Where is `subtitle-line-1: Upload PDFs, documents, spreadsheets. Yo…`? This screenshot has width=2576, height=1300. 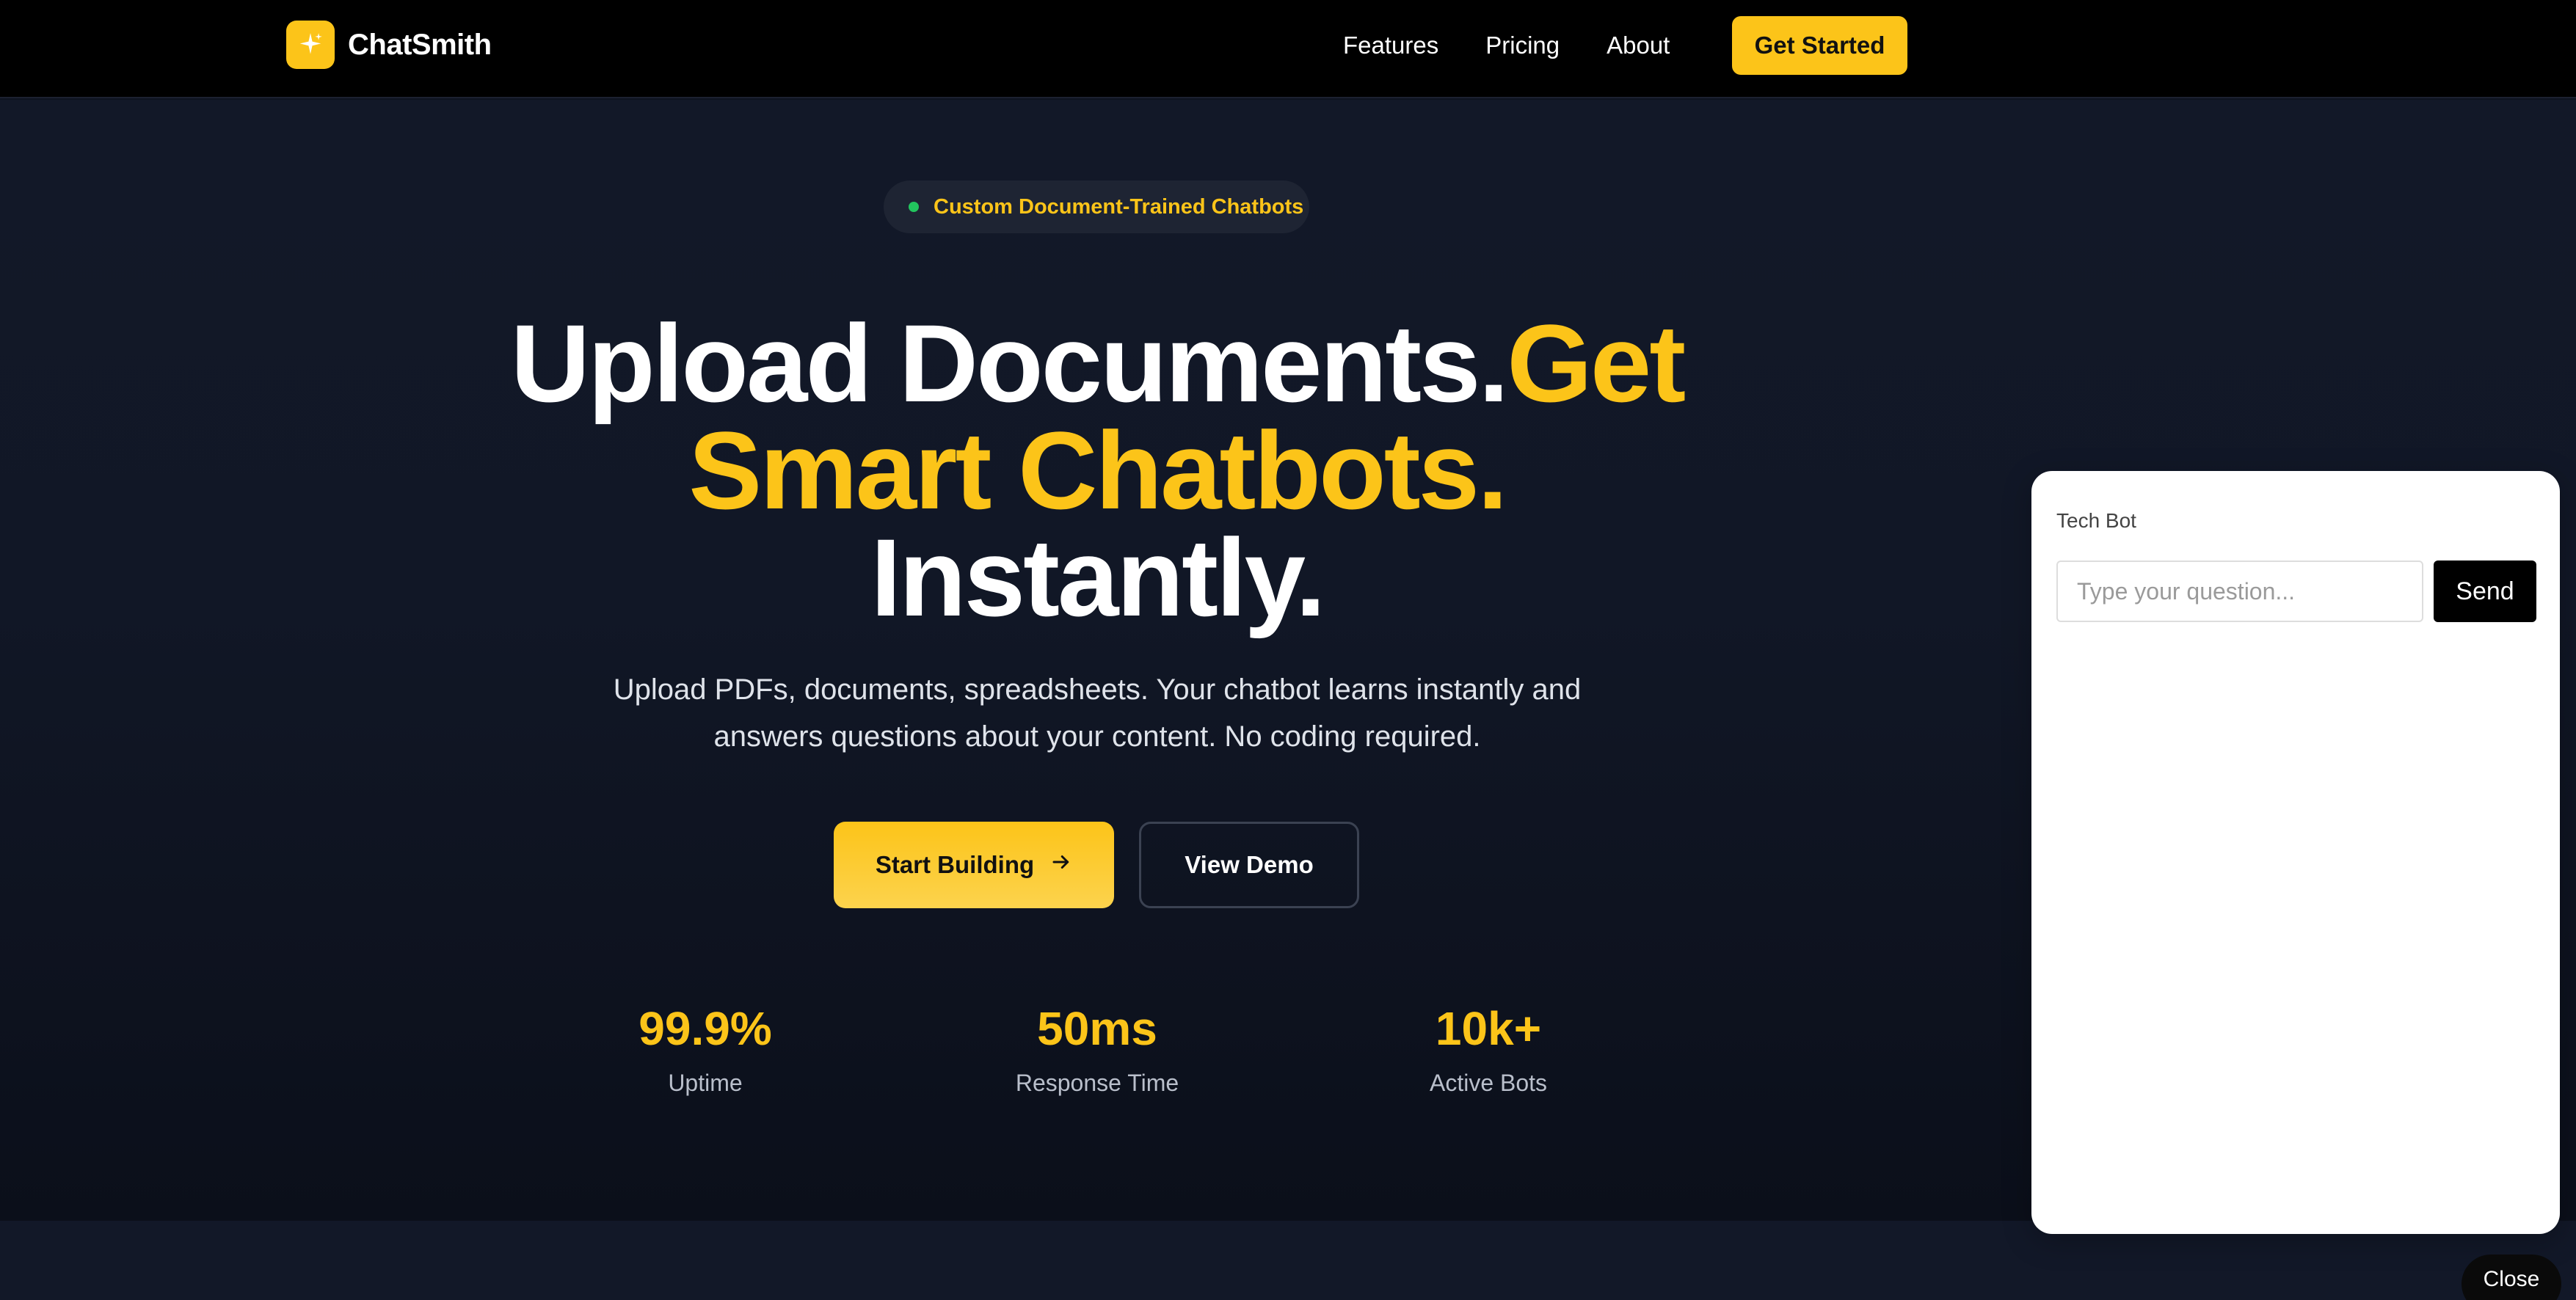 subtitle-line-1: Upload PDFs, documents, spreadsheets. Yo… is located at coordinates (1097, 689).